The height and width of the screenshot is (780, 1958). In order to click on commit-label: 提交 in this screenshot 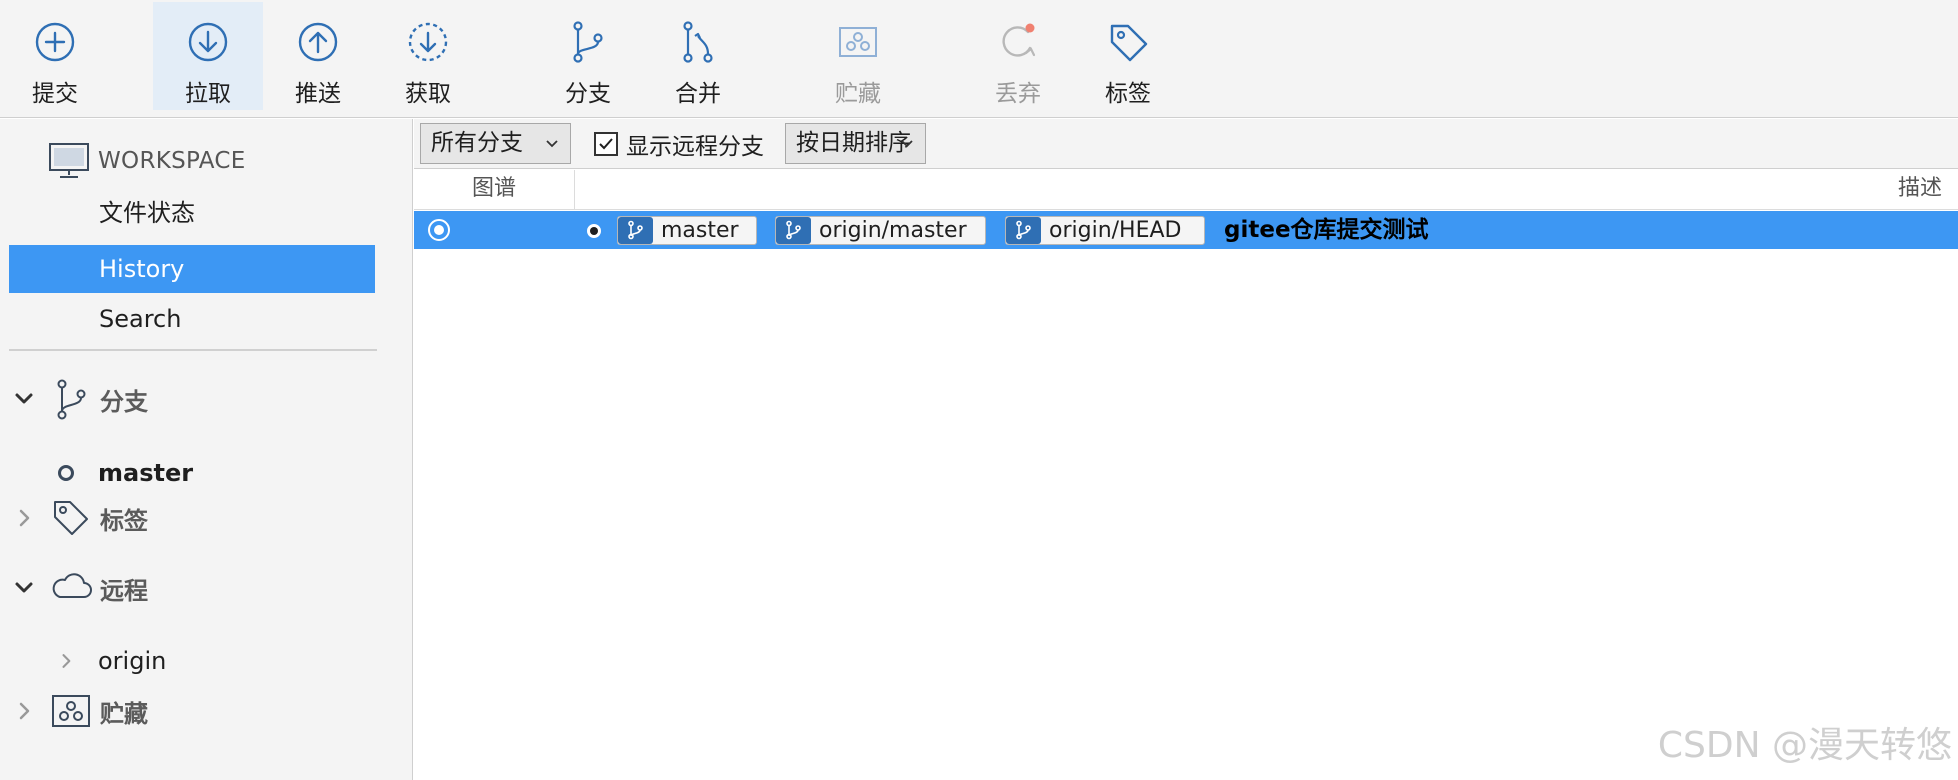, I will do `click(55, 94)`.